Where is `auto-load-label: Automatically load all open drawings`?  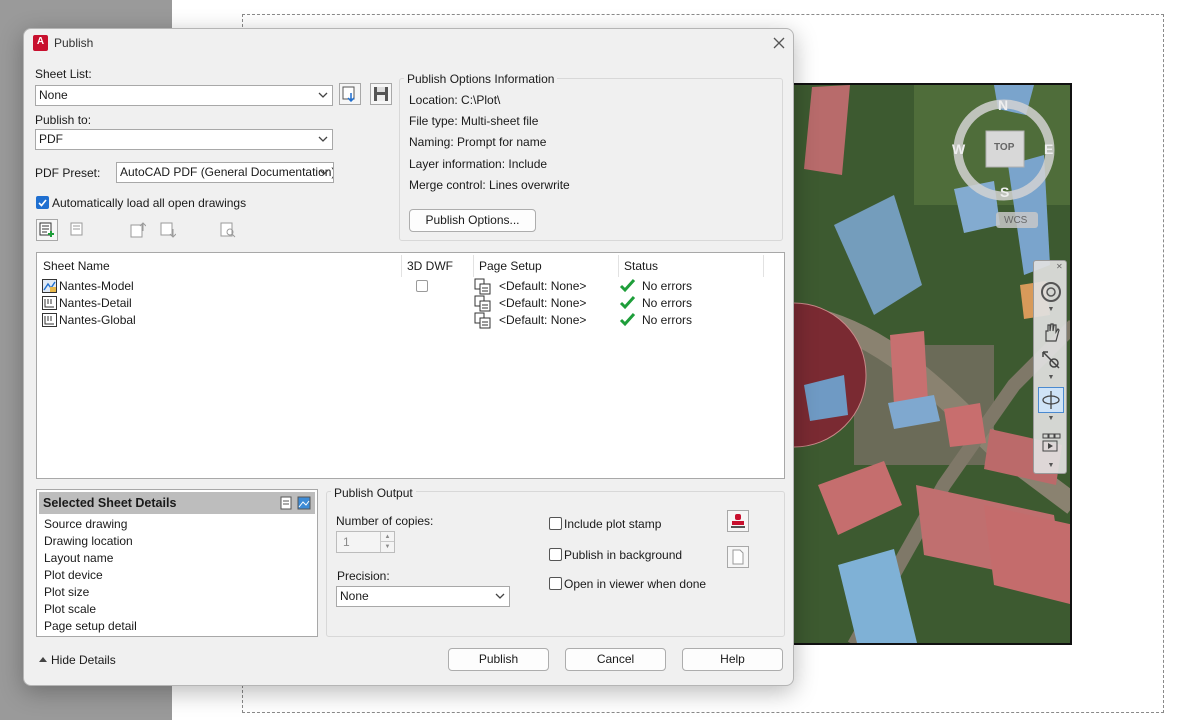 auto-load-label: Automatically load all open drawings is located at coordinates (149, 203).